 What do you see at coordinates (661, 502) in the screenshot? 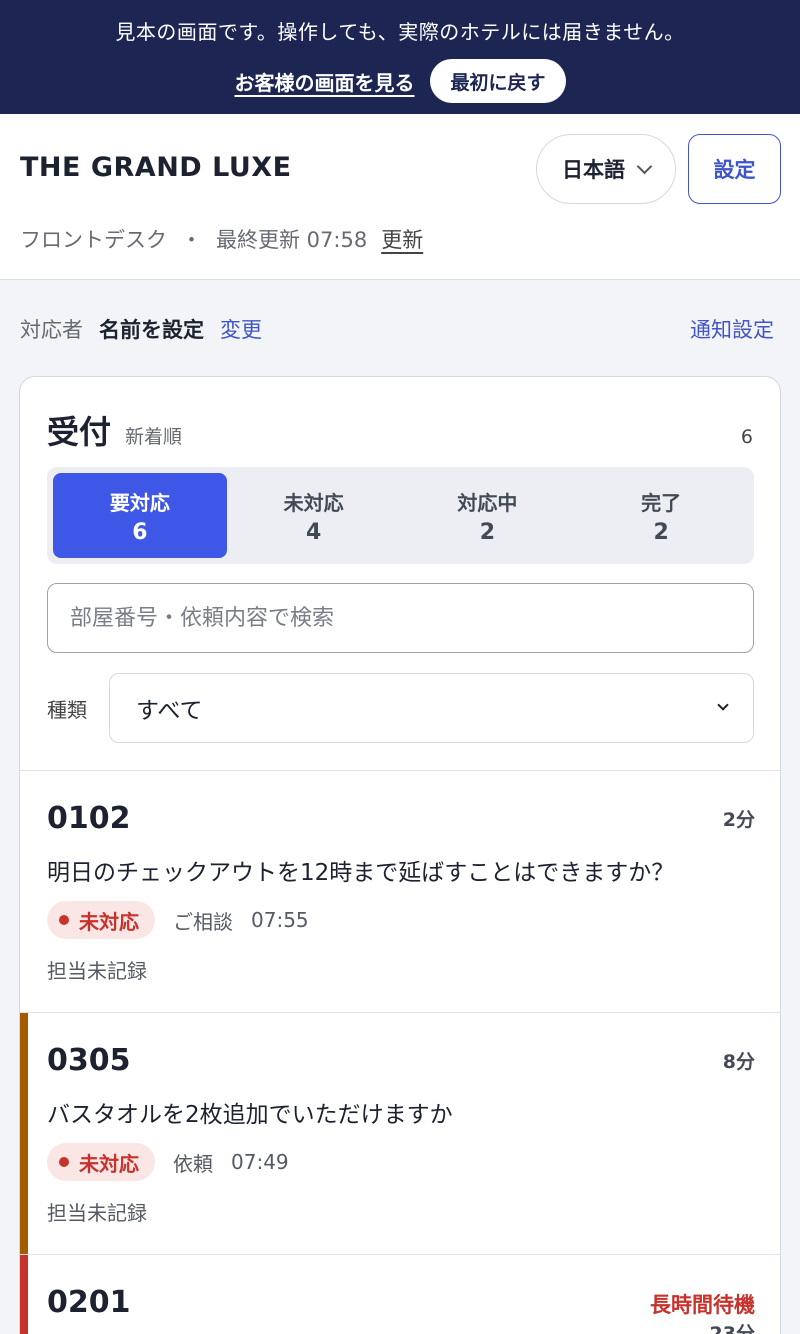
I see `tab-label: 完了` at bounding box center [661, 502].